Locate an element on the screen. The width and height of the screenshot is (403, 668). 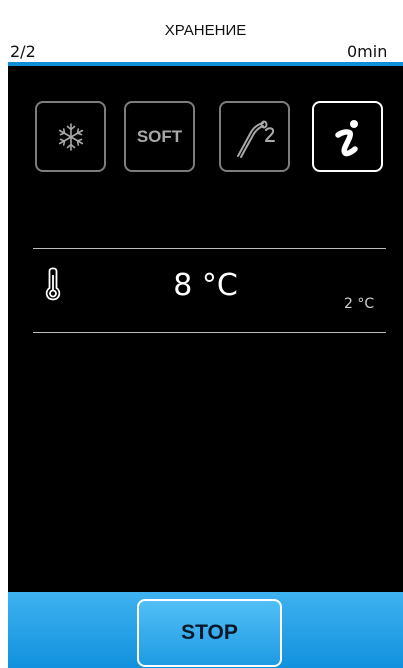
core-probe-button is located at coordinates (254, 136).